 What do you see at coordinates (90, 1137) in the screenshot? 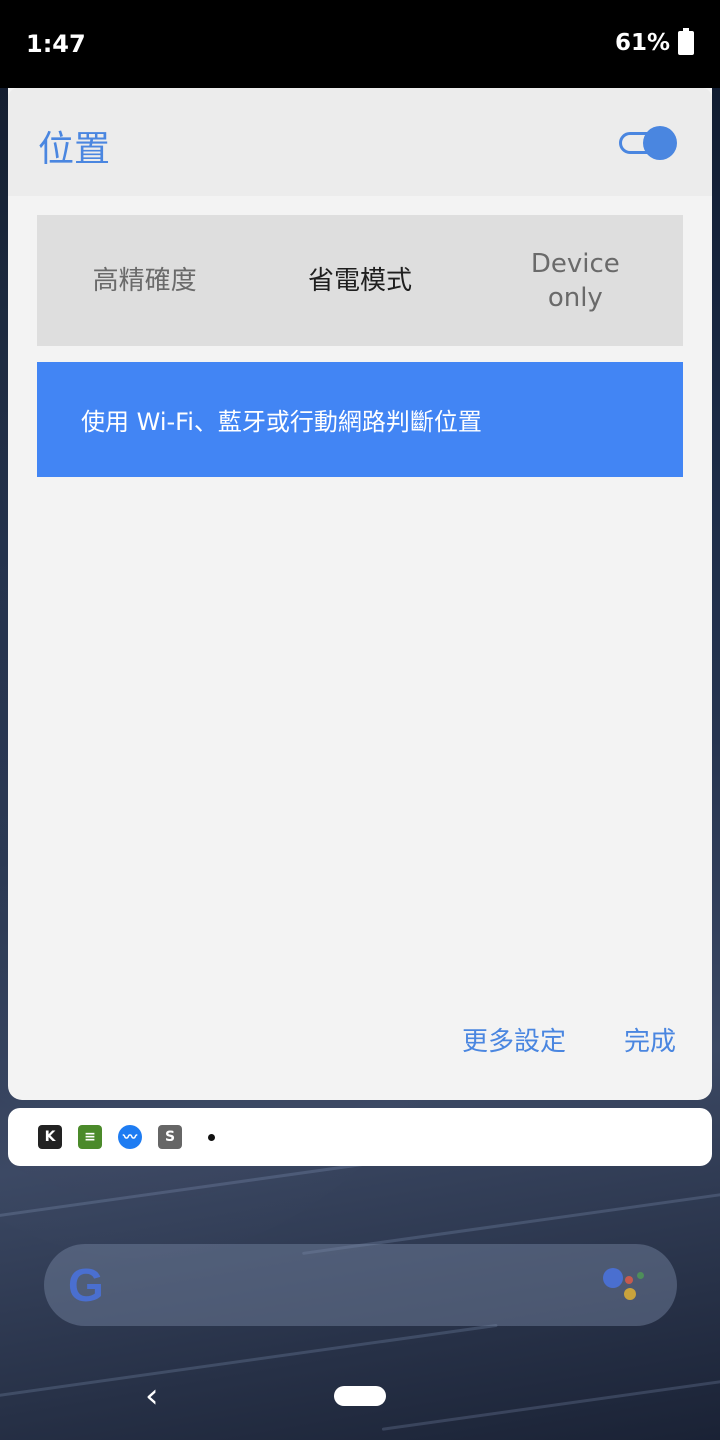
I see `note-icon: ≡` at bounding box center [90, 1137].